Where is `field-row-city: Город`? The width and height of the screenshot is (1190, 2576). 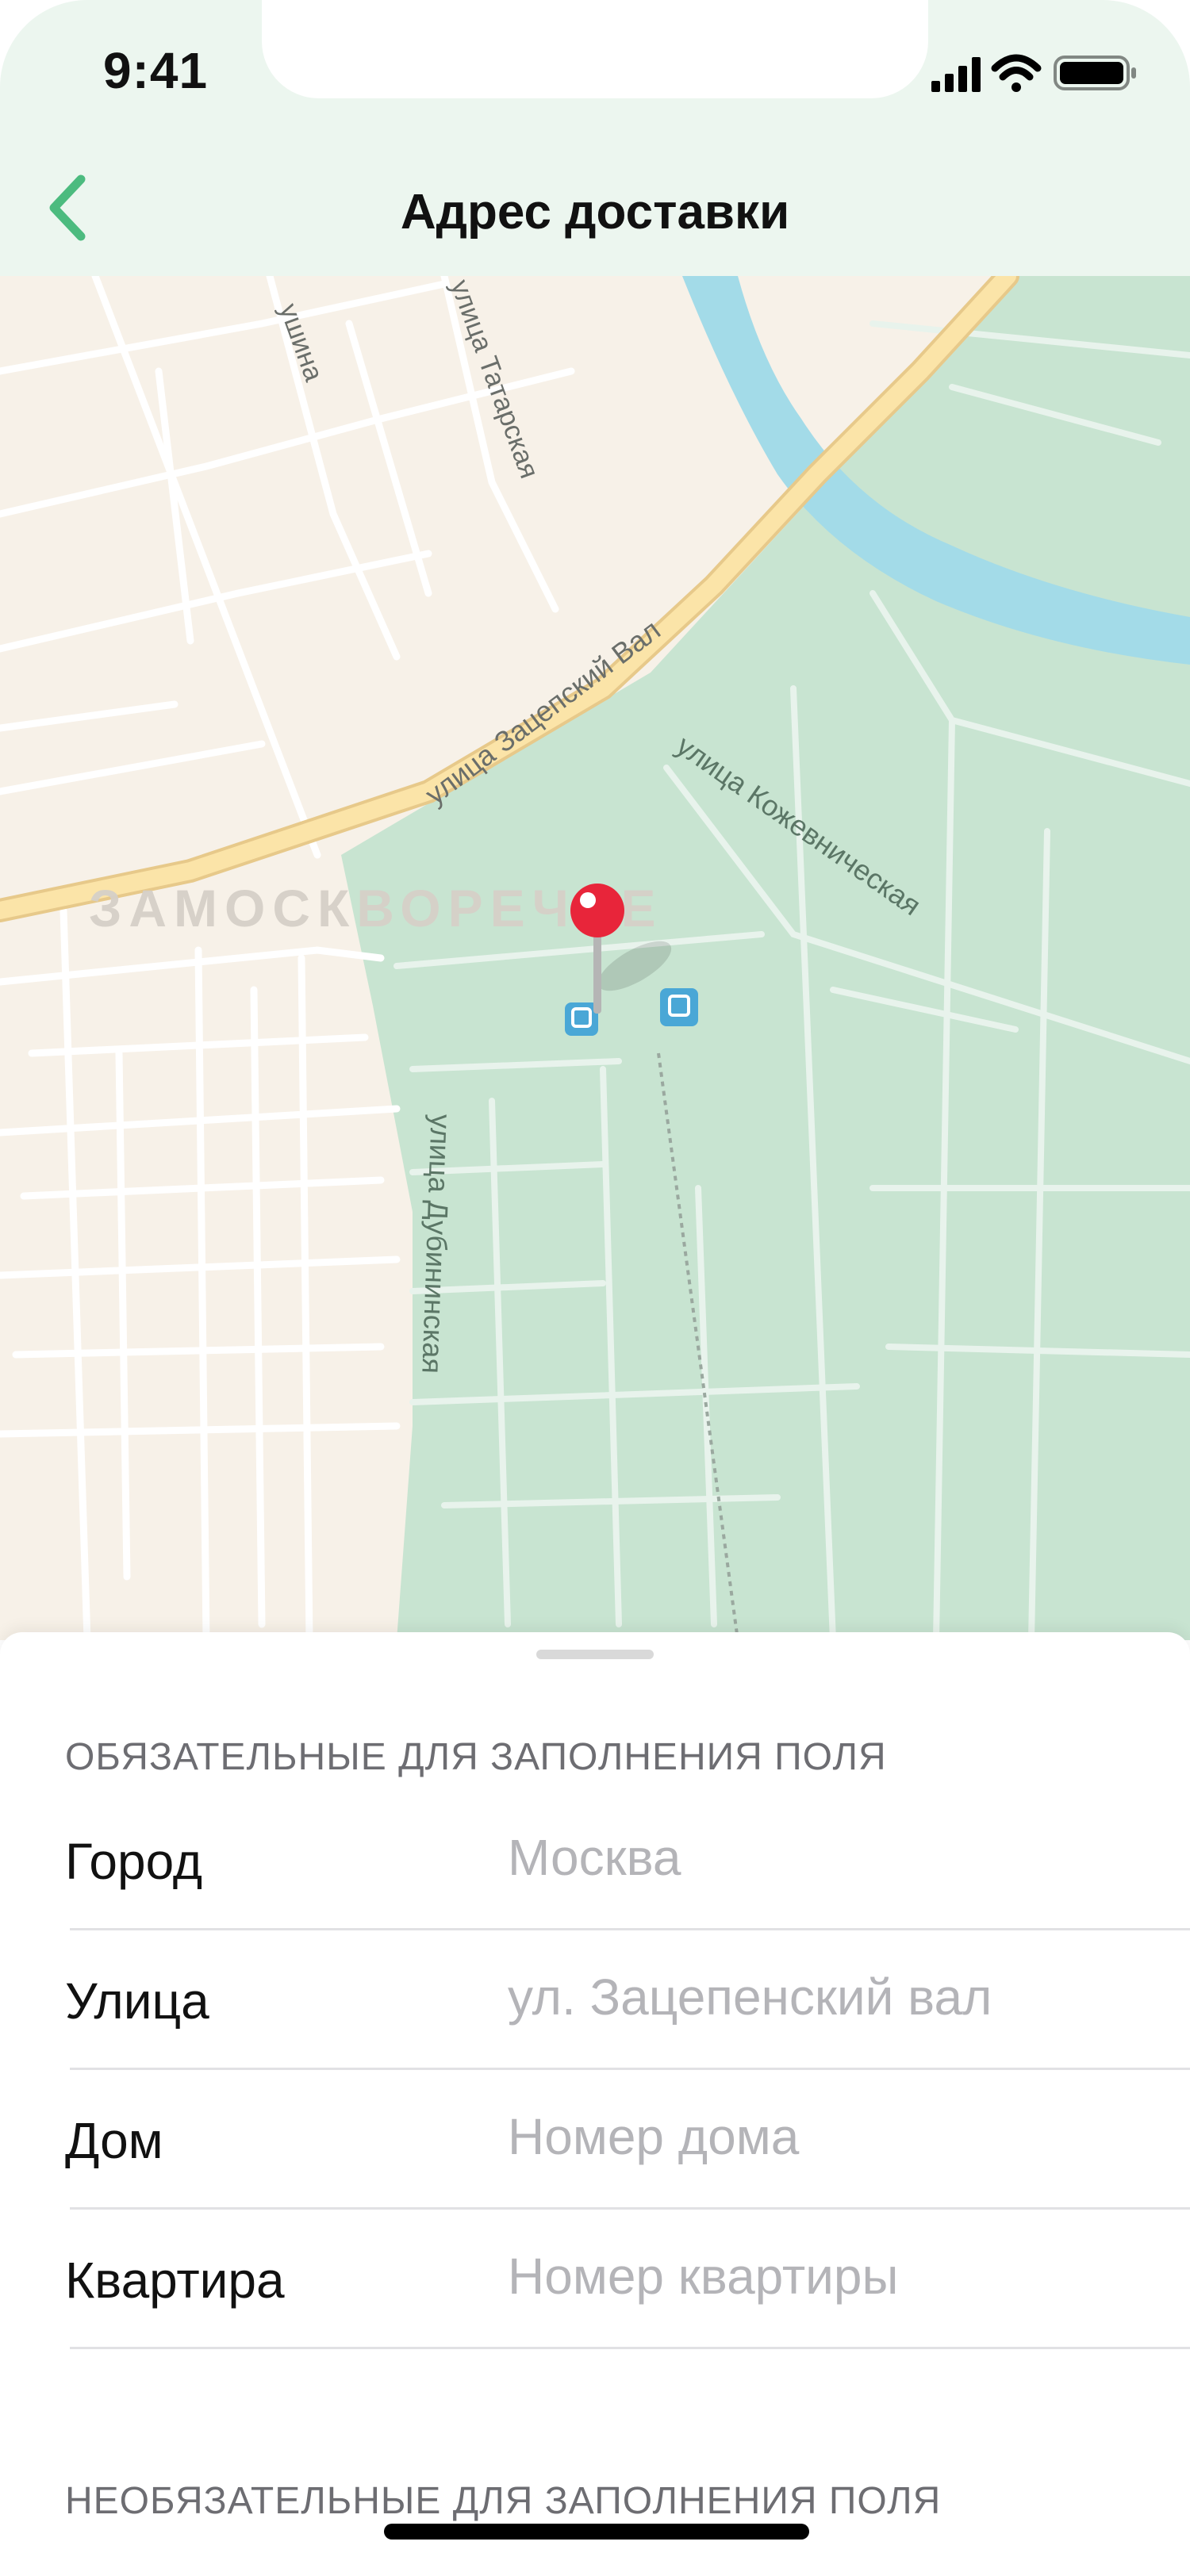 field-row-city: Город is located at coordinates (595, 1860).